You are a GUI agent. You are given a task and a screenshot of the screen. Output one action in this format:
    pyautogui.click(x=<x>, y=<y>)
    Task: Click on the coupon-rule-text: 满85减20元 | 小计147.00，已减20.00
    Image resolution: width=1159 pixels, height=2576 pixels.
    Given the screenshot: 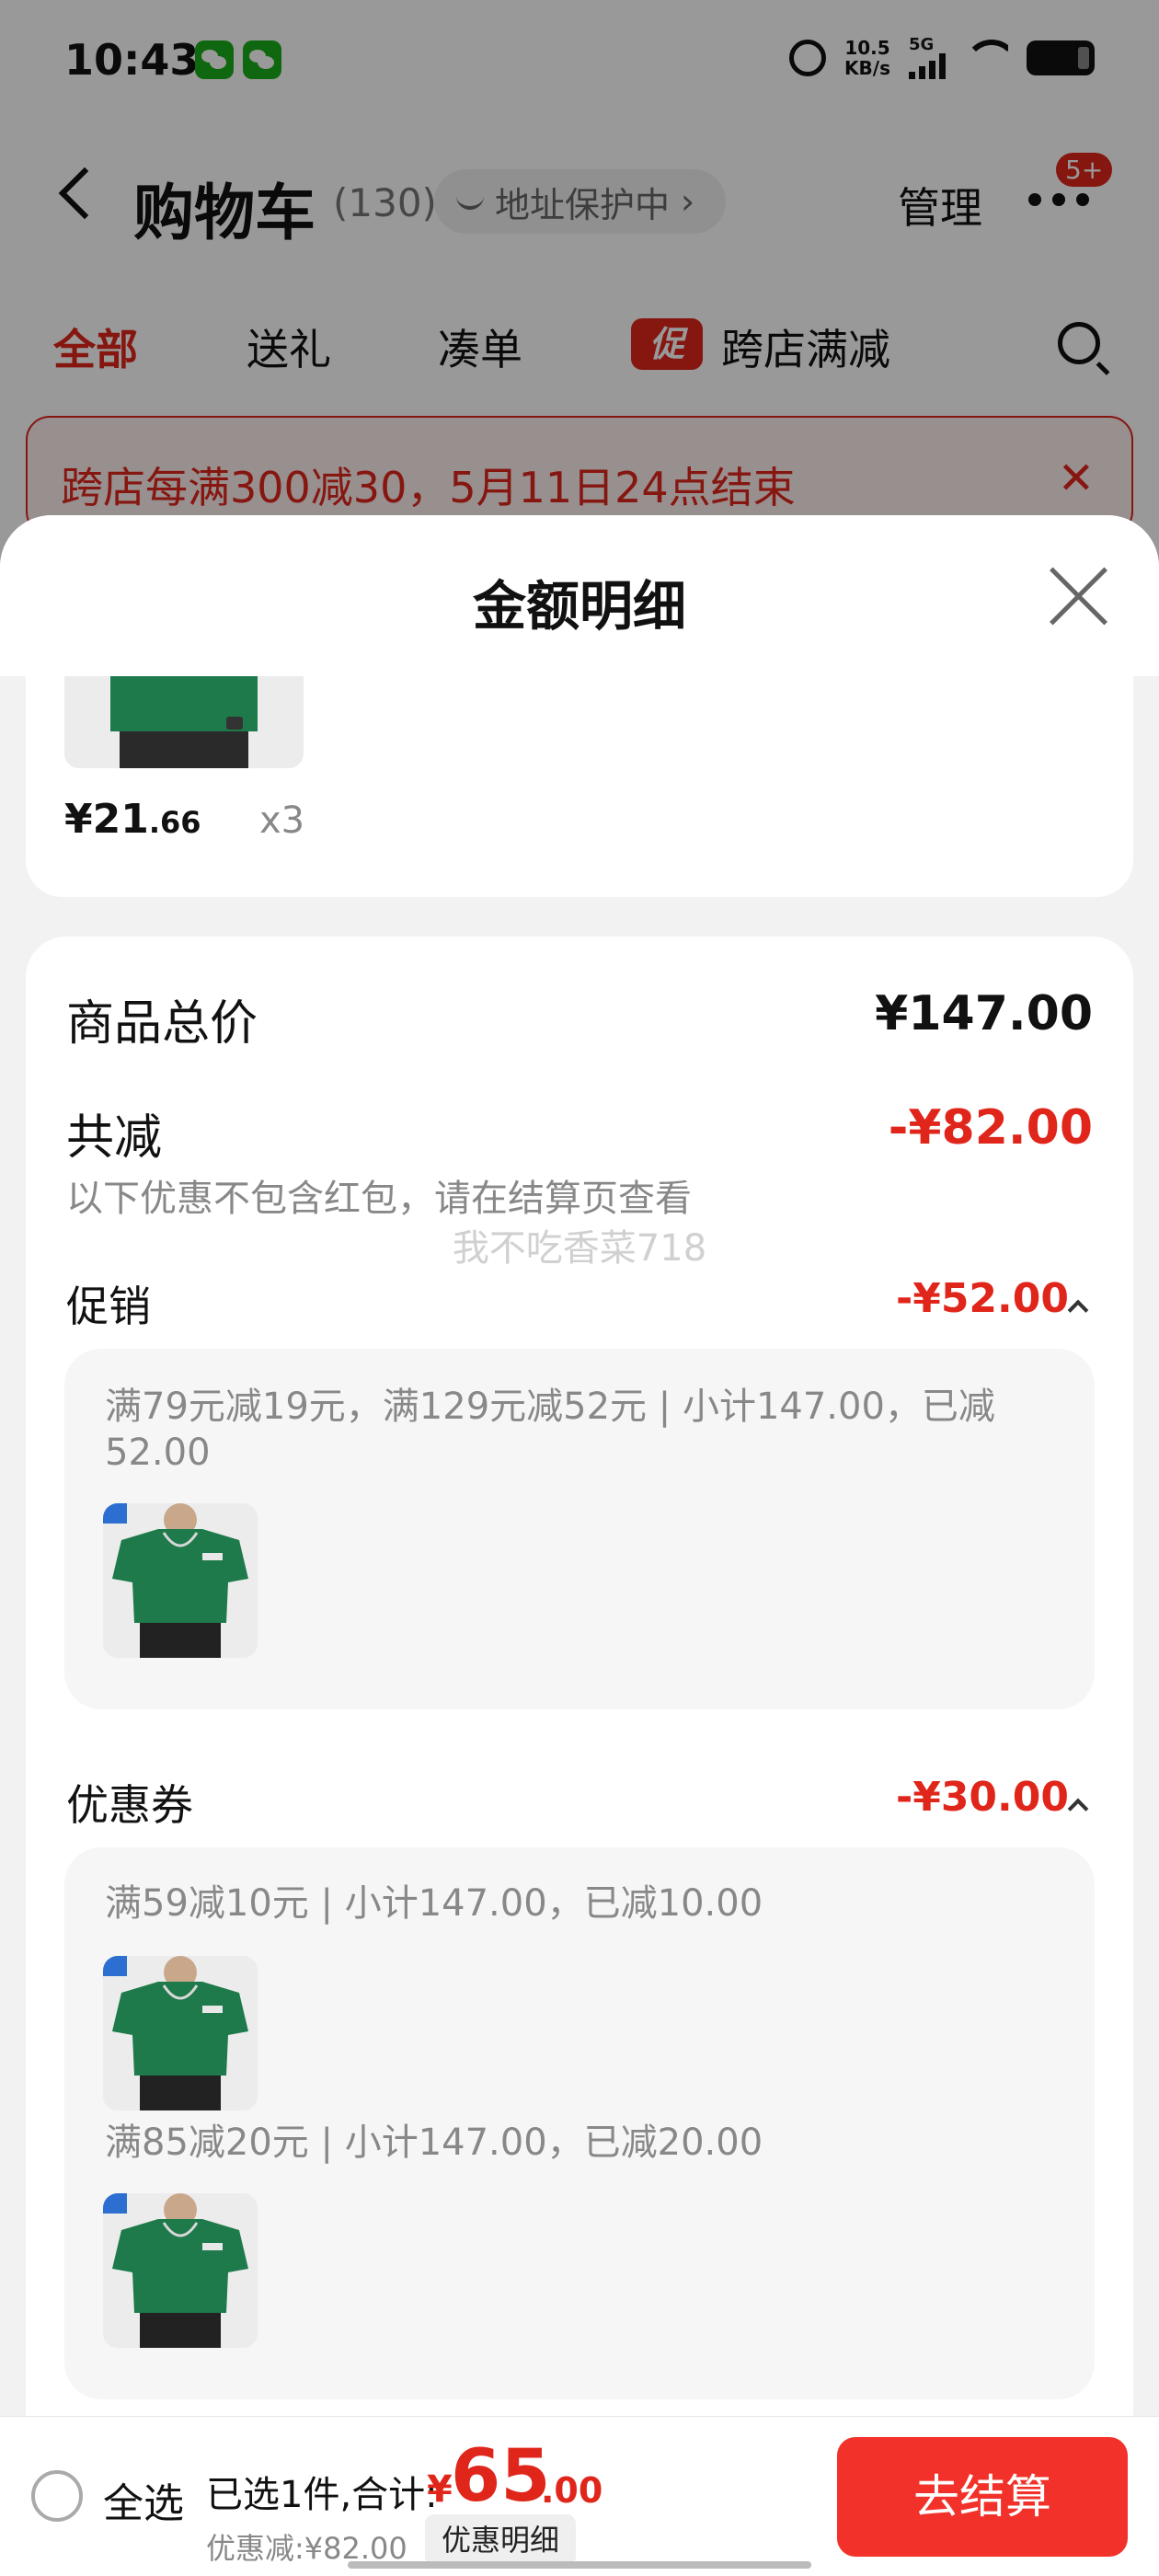 What is the action you would take?
    pyautogui.click(x=434, y=2143)
    